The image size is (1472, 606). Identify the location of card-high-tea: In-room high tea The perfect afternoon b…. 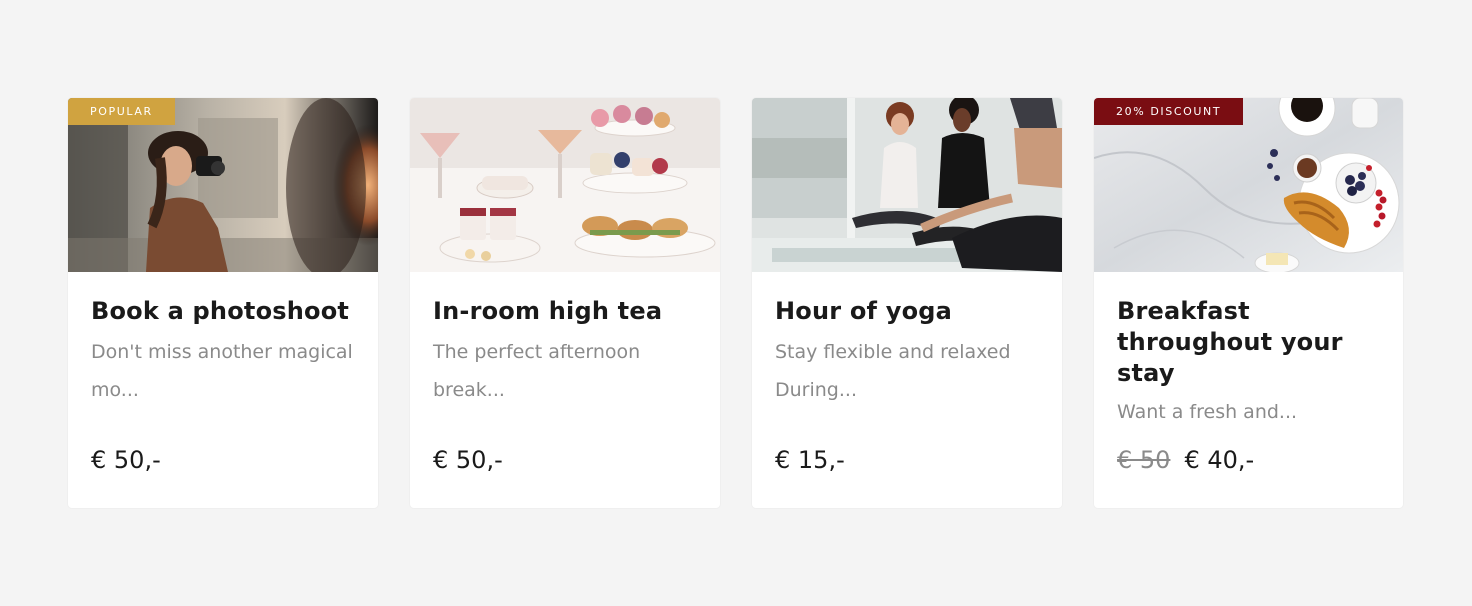
(565, 303).